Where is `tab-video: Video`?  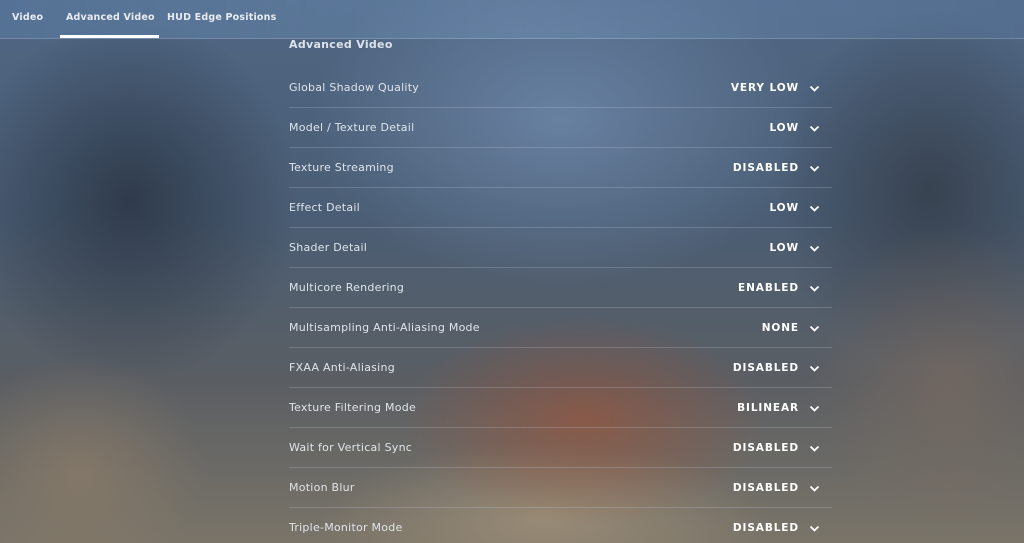 tab-video: Video is located at coordinates (27, 19).